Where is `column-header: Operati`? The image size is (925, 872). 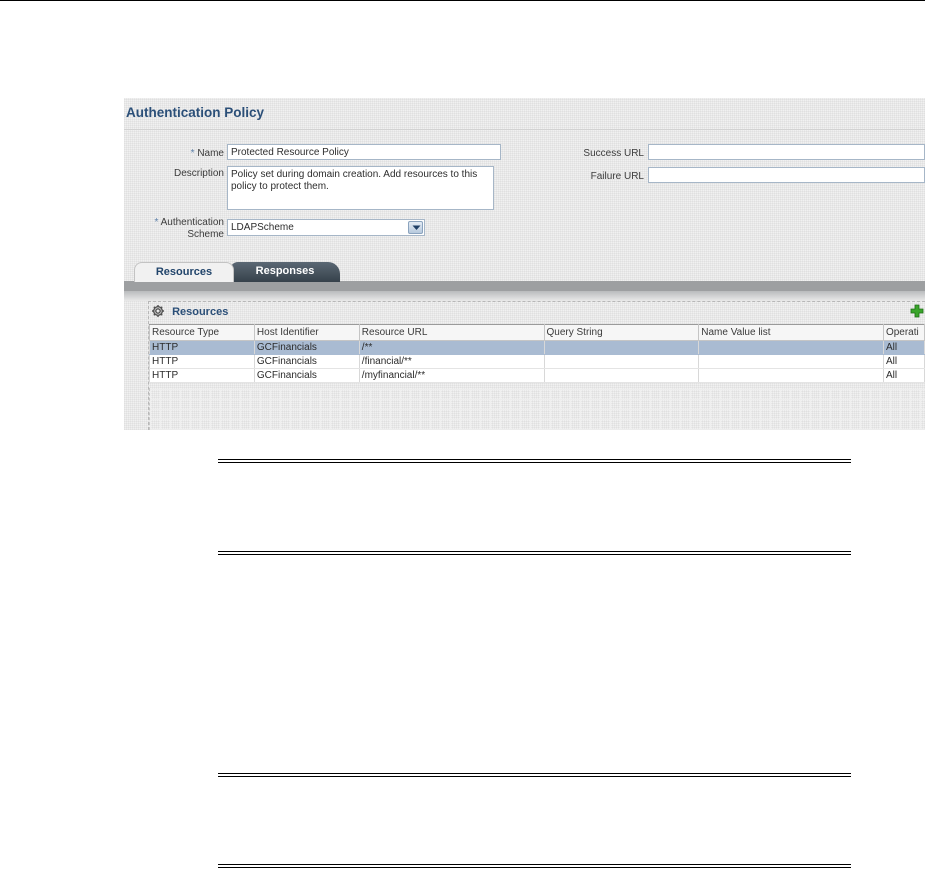
column-header: Operati is located at coordinates (903, 332).